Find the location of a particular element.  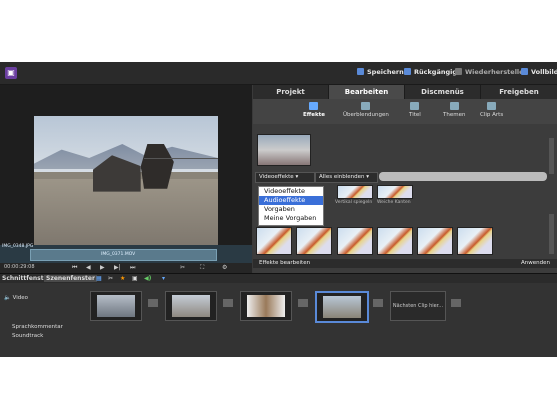

subtab-clip-arts: Clip Arts is located at coordinates (491, 110).